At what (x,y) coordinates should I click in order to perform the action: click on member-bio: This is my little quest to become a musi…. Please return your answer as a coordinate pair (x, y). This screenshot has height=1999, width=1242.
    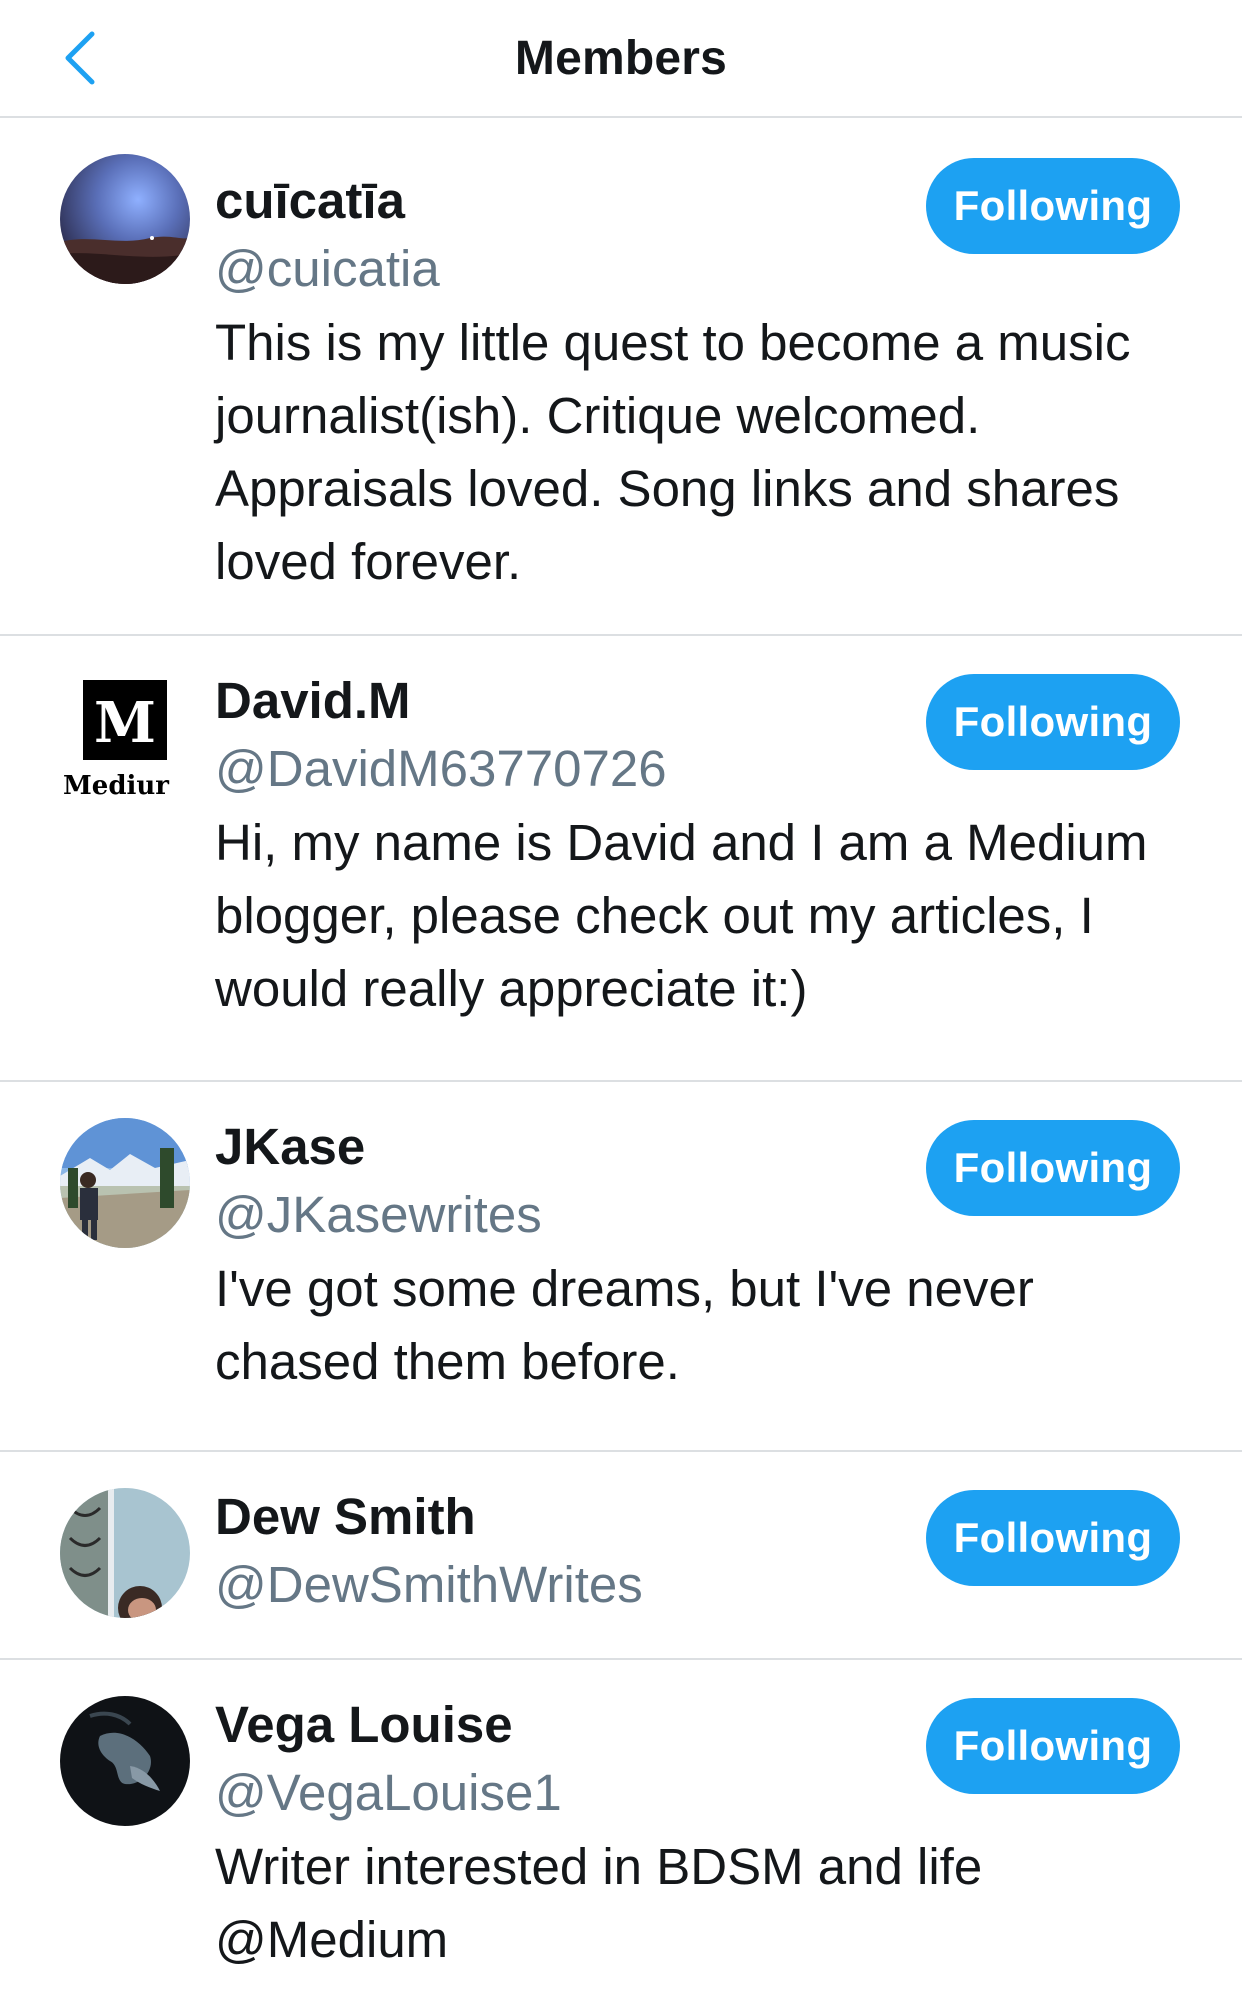
    Looking at the image, I should click on (673, 452).